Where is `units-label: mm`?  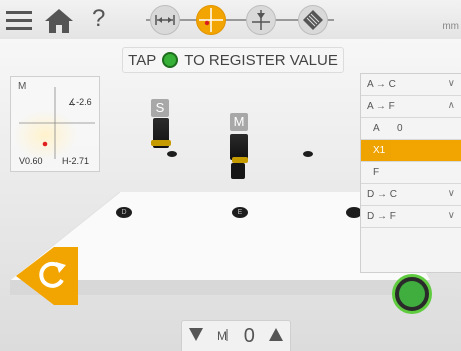
units-label: mm is located at coordinates (450, 26).